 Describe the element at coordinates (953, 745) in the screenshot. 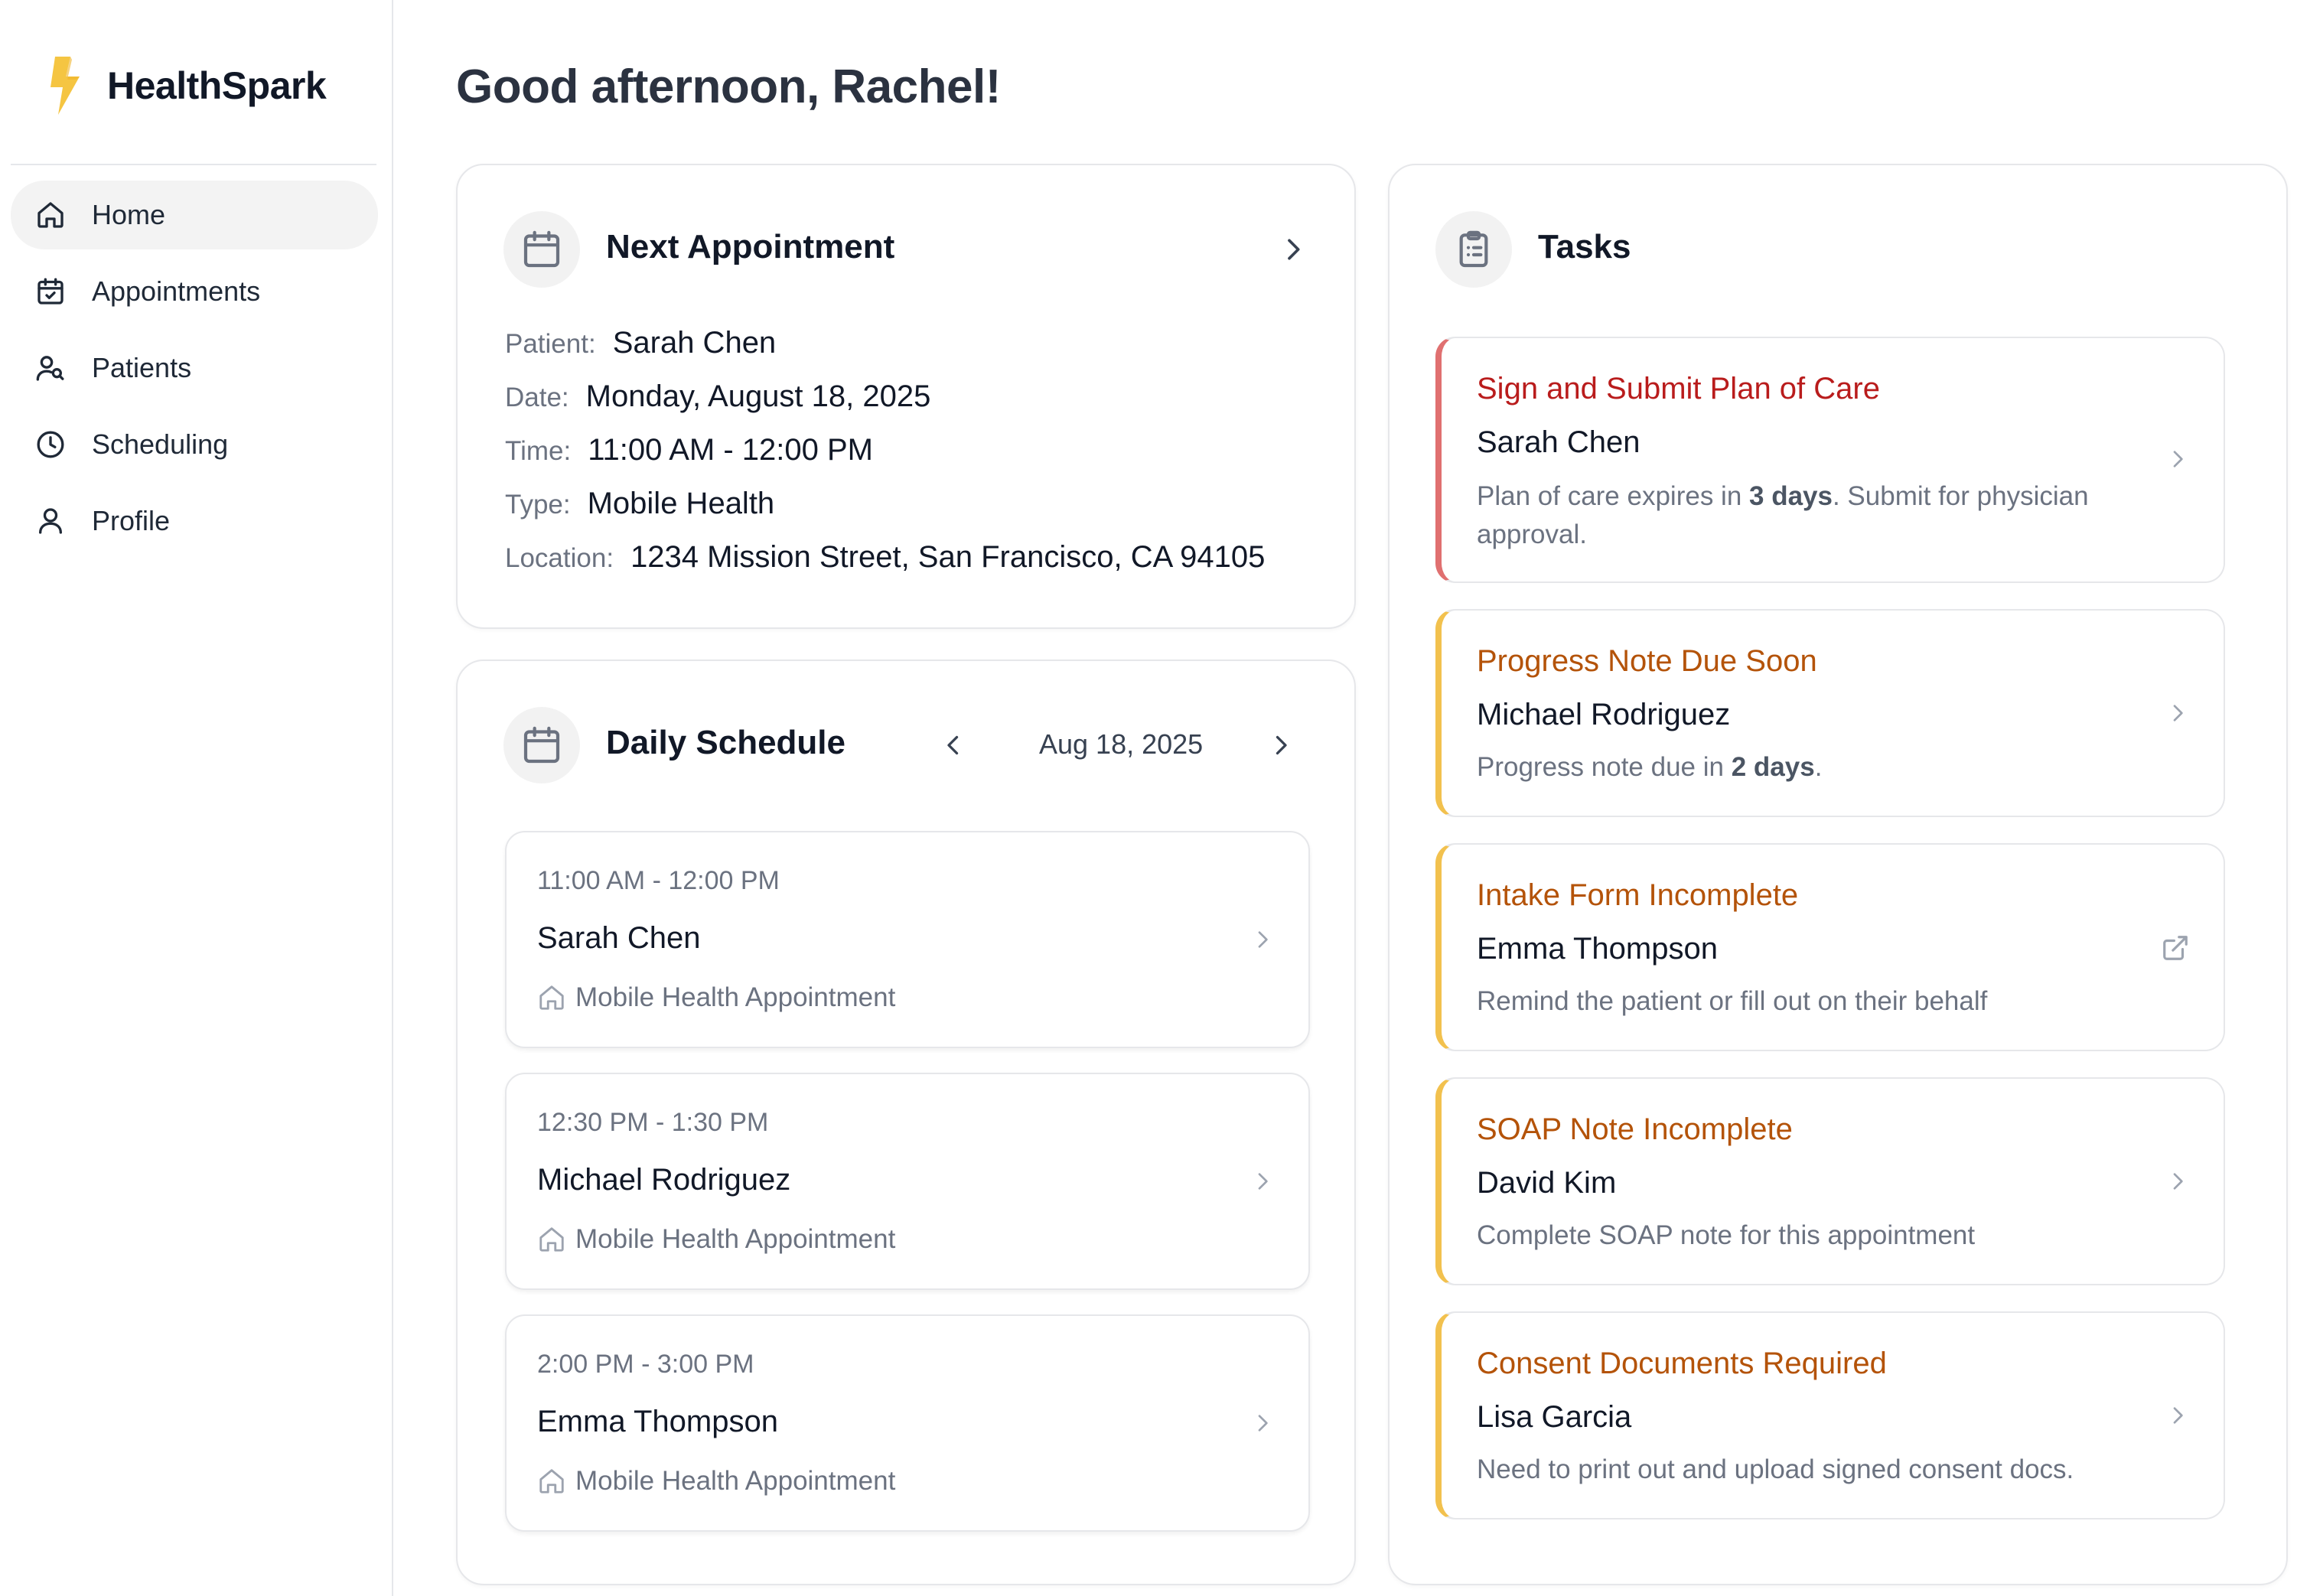

I see `chevron-left-icon` at that location.